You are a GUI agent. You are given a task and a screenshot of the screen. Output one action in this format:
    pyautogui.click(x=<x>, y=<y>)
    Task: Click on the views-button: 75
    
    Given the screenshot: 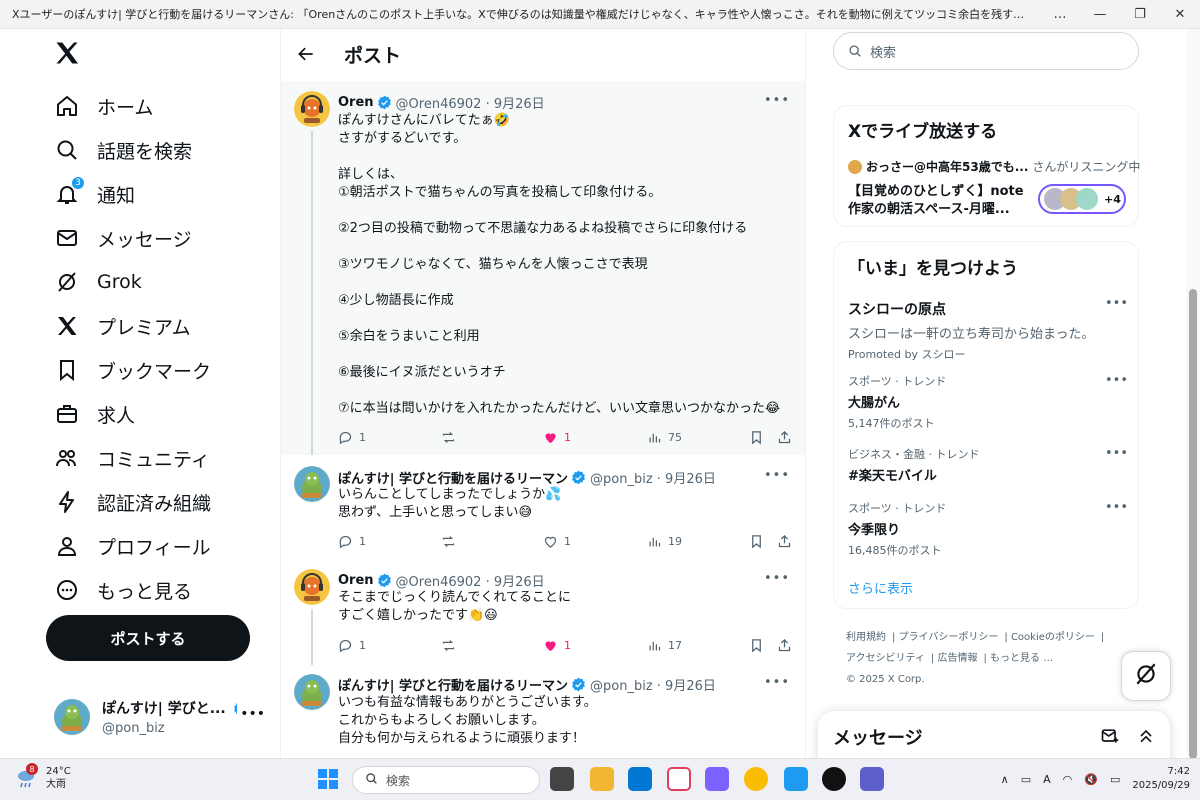 What is the action you would take?
    pyautogui.click(x=664, y=437)
    